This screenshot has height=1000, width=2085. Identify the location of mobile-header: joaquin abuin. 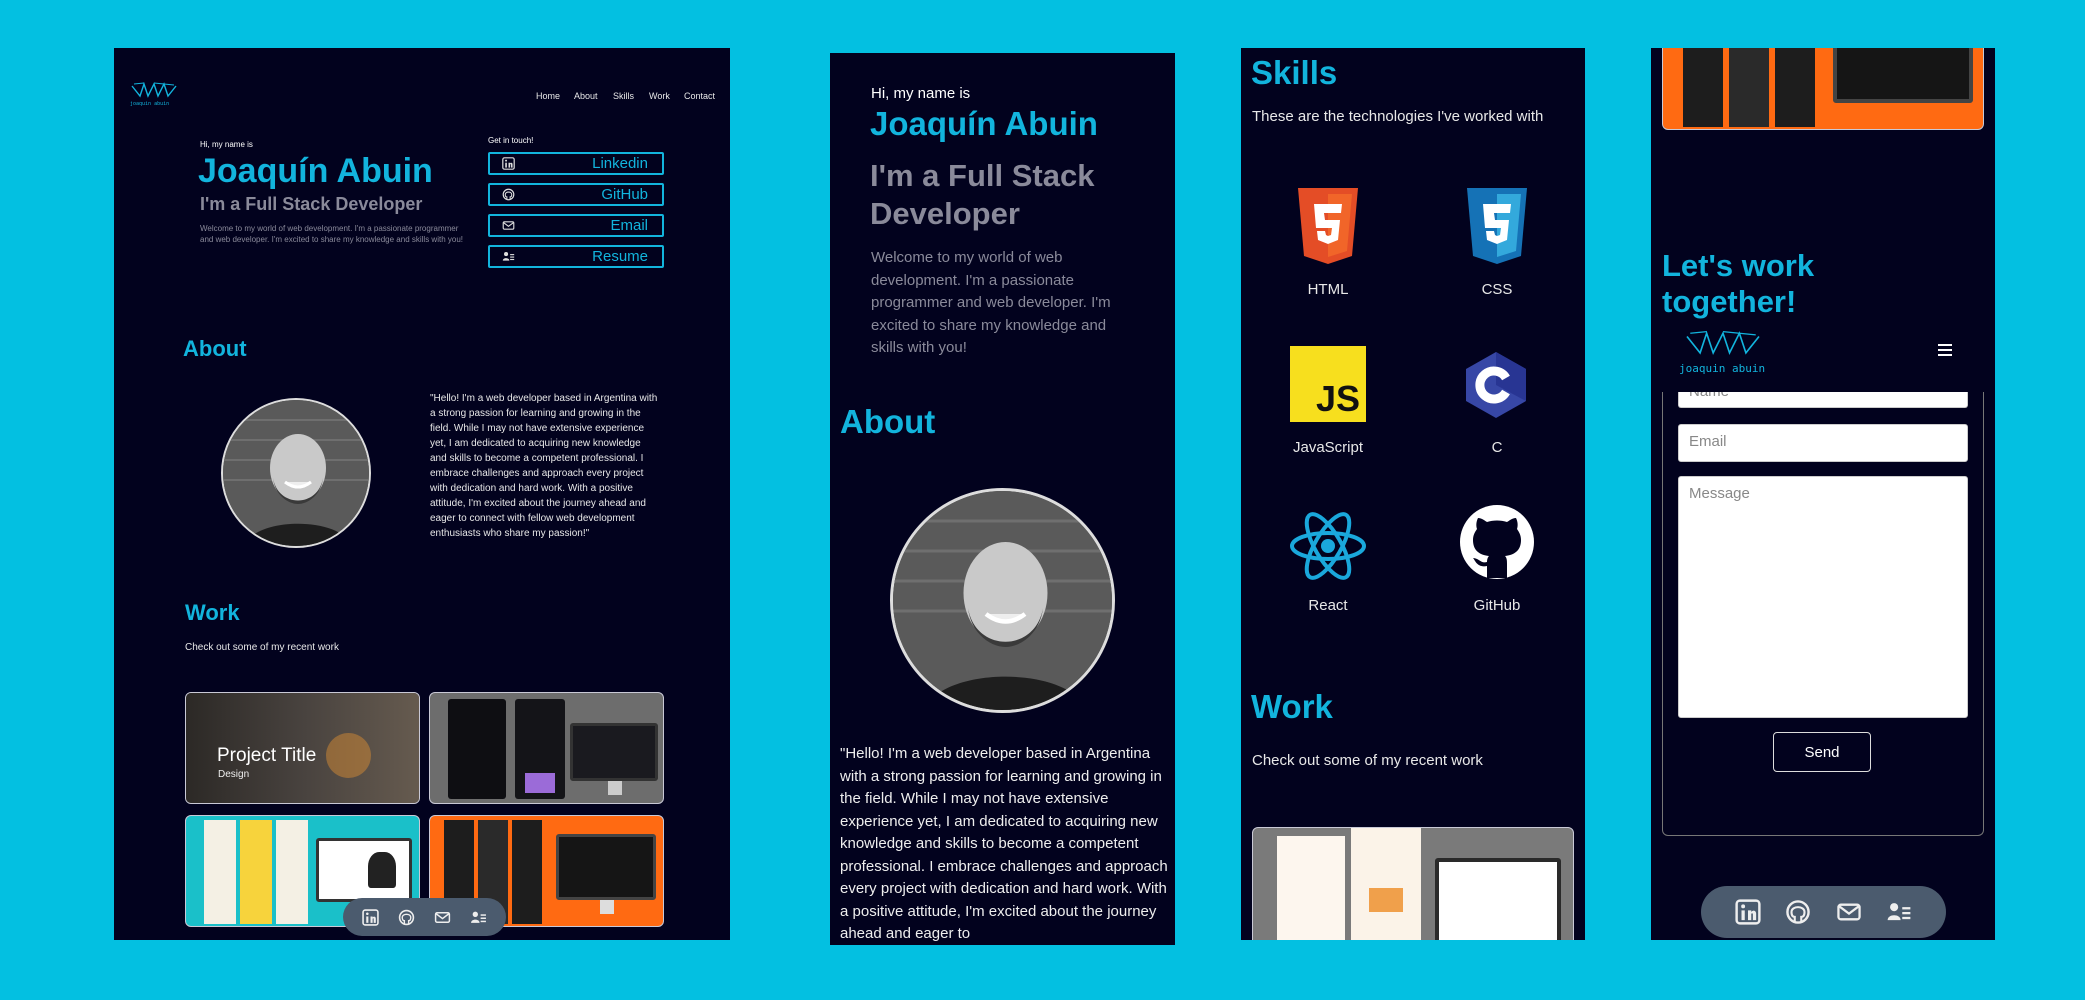
(1823, 361).